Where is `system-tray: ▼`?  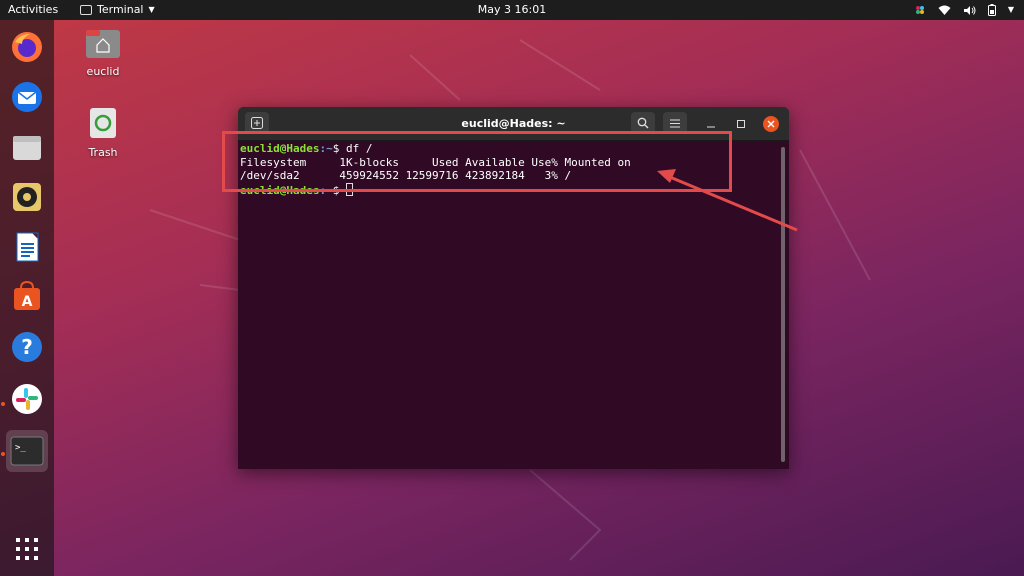
system-tray: ▼ is located at coordinates (964, 10).